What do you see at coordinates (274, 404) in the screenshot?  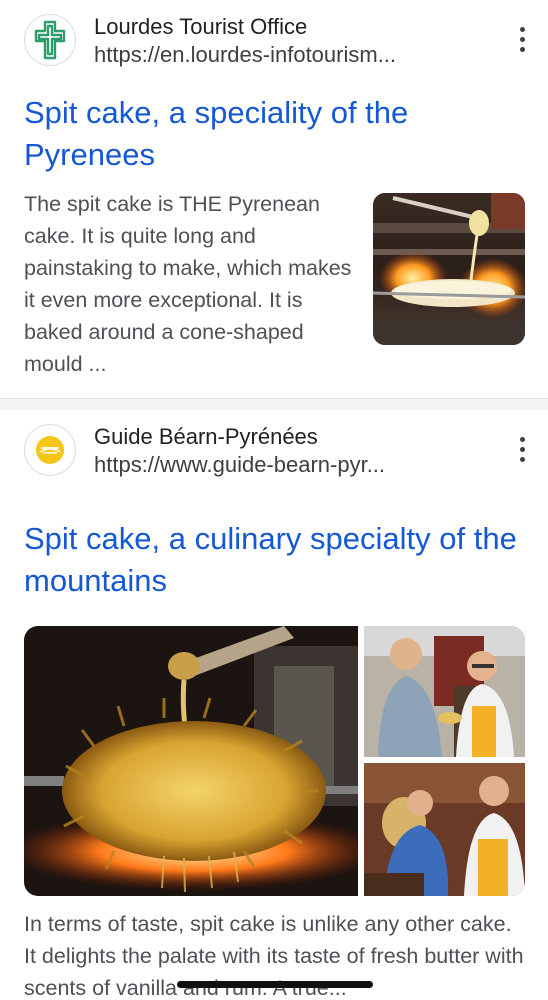 I see `result-separator` at bounding box center [274, 404].